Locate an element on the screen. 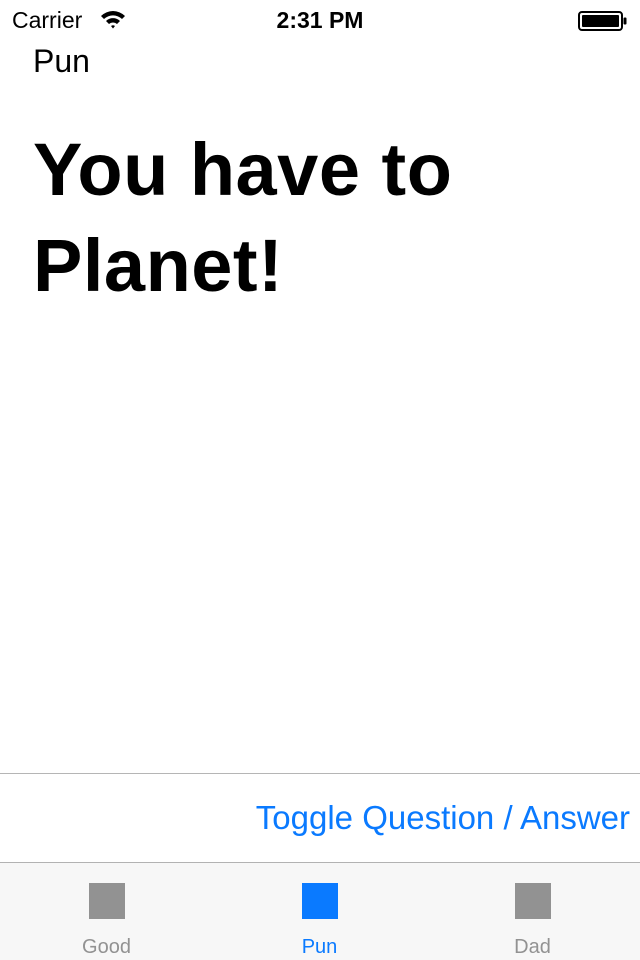  category-title: Pun is located at coordinates (61, 61).